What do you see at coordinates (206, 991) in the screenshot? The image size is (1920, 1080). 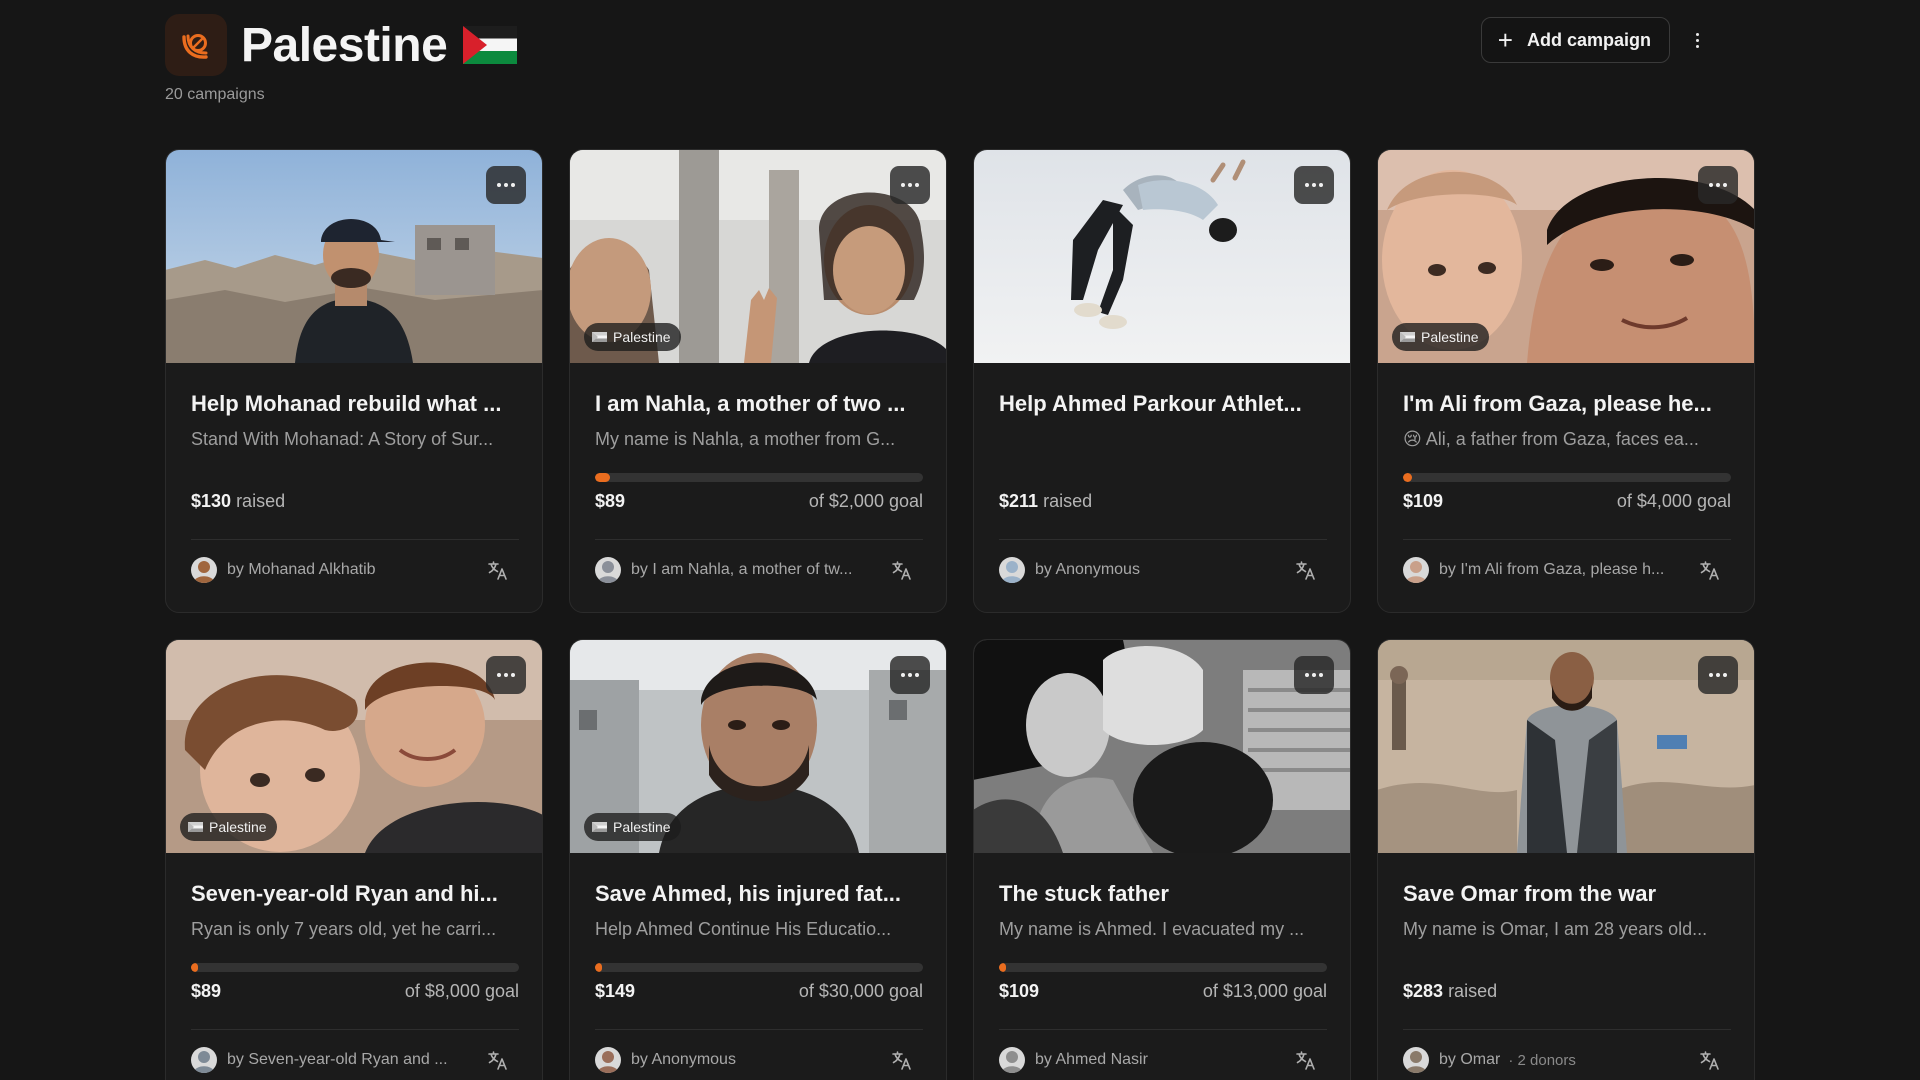 I see `amount-raised: $89` at bounding box center [206, 991].